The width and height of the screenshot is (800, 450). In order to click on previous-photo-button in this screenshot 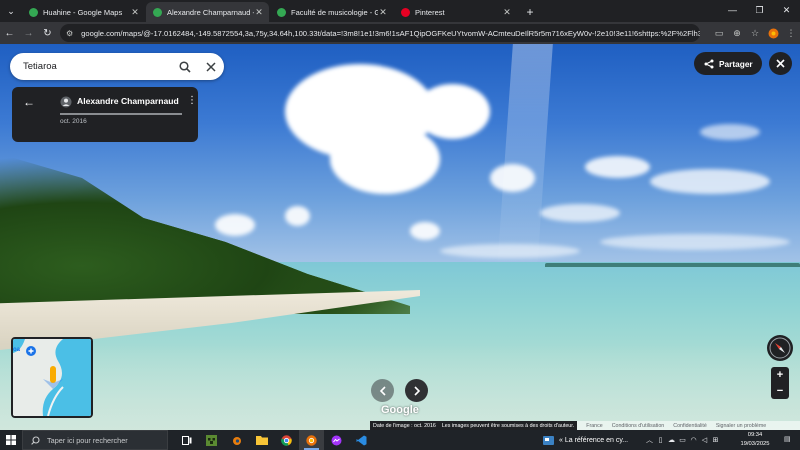, I will do `click(382, 390)`.